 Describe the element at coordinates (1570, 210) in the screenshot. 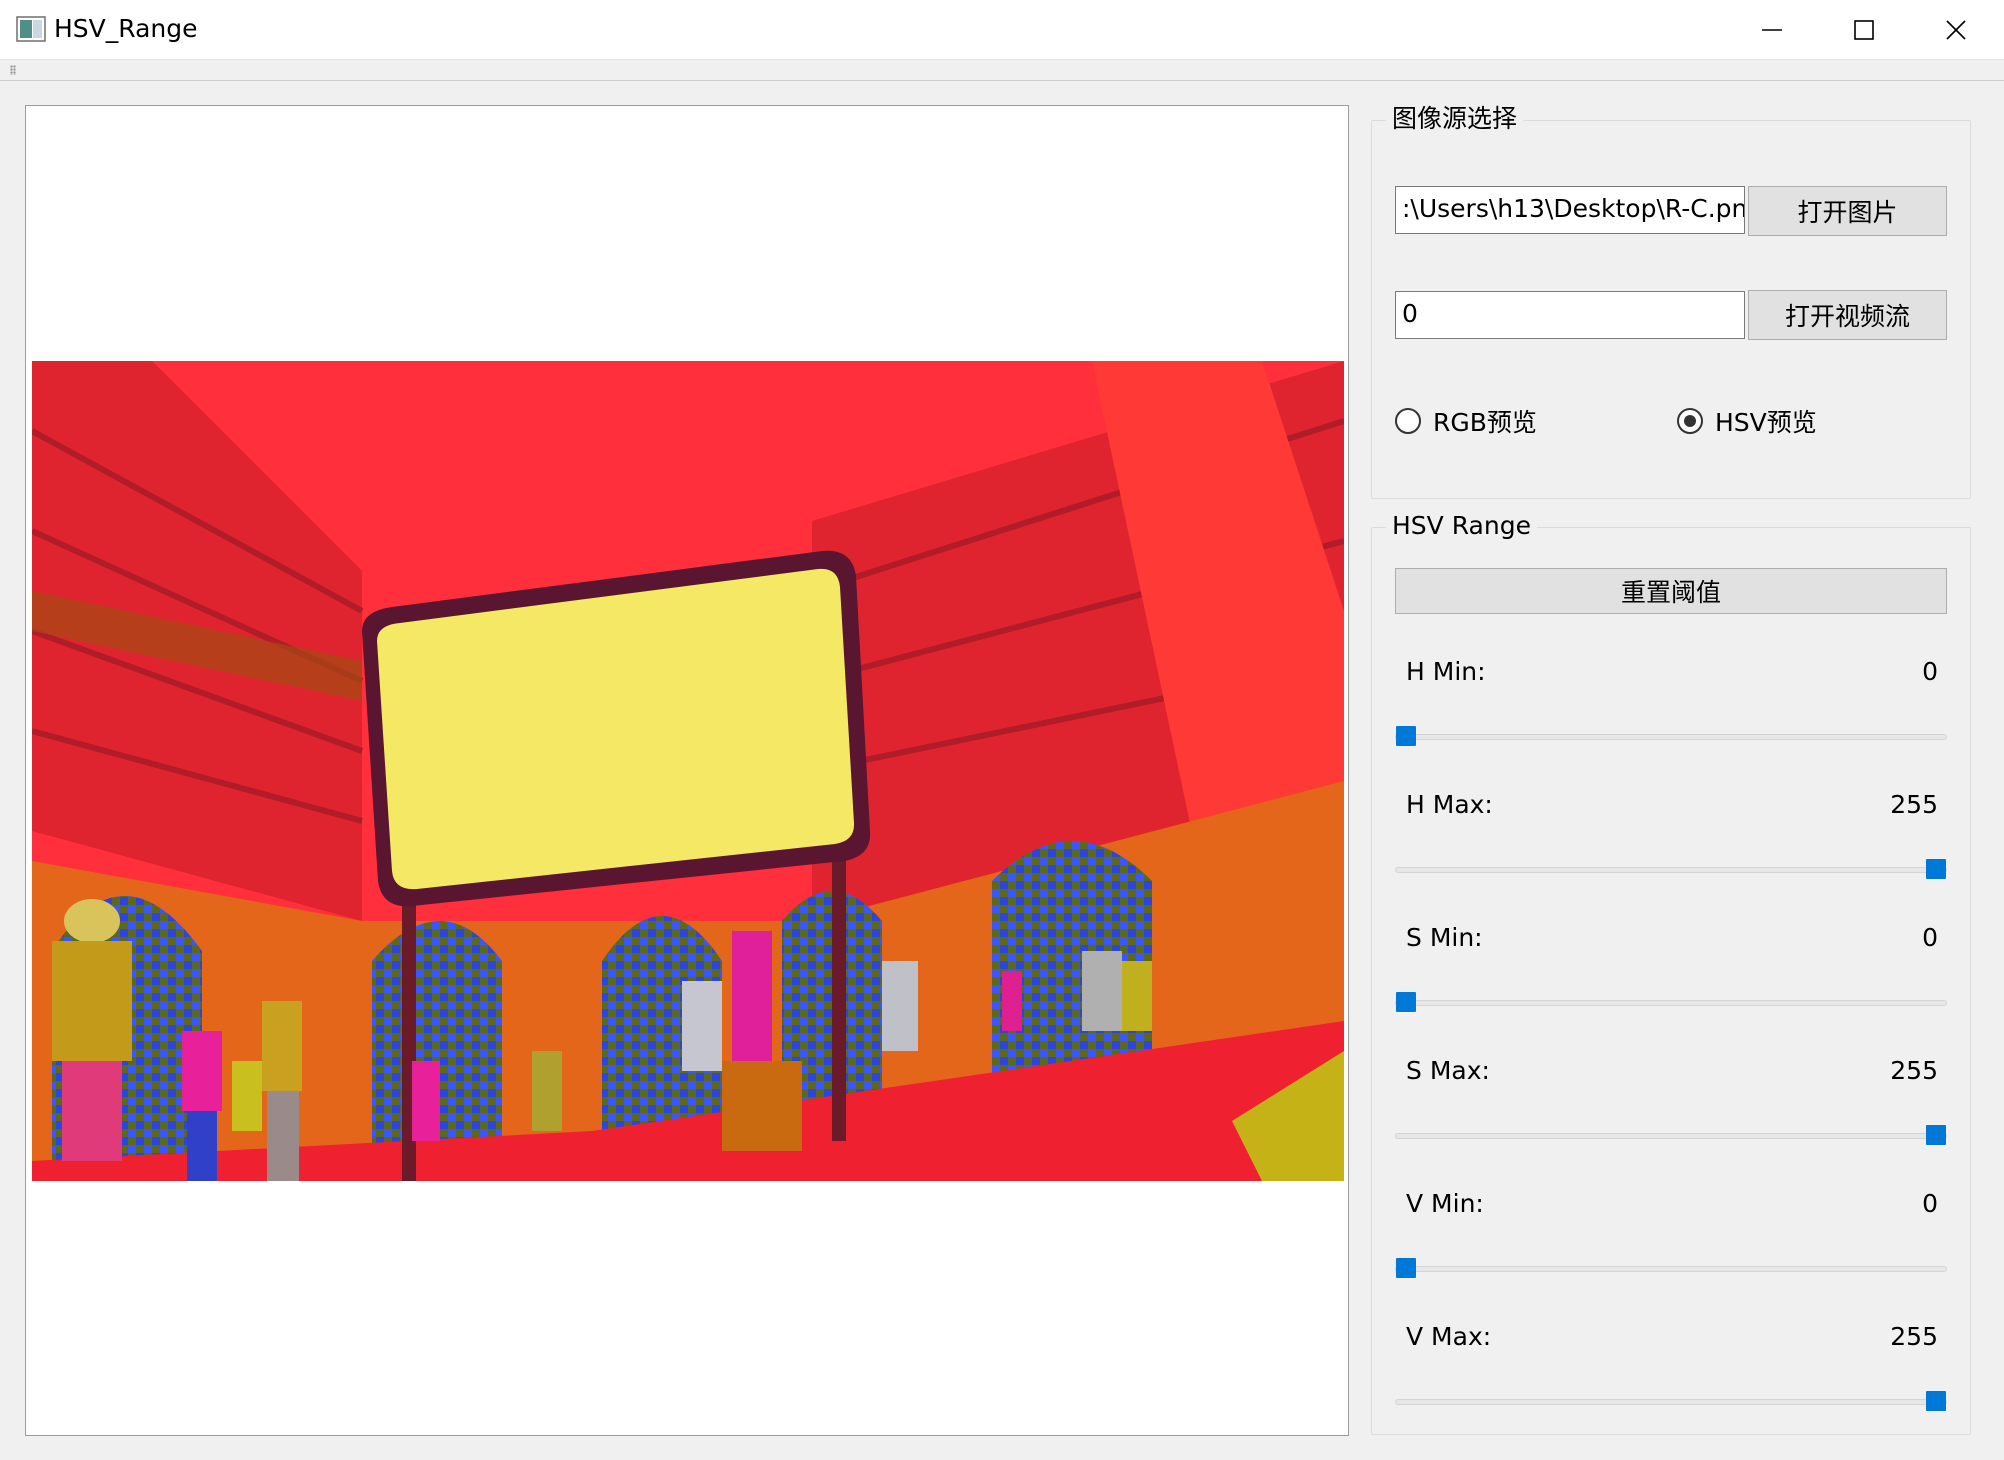

I see `image-path-input: :\Users\h13\Desktop\R-C.png` at that location.